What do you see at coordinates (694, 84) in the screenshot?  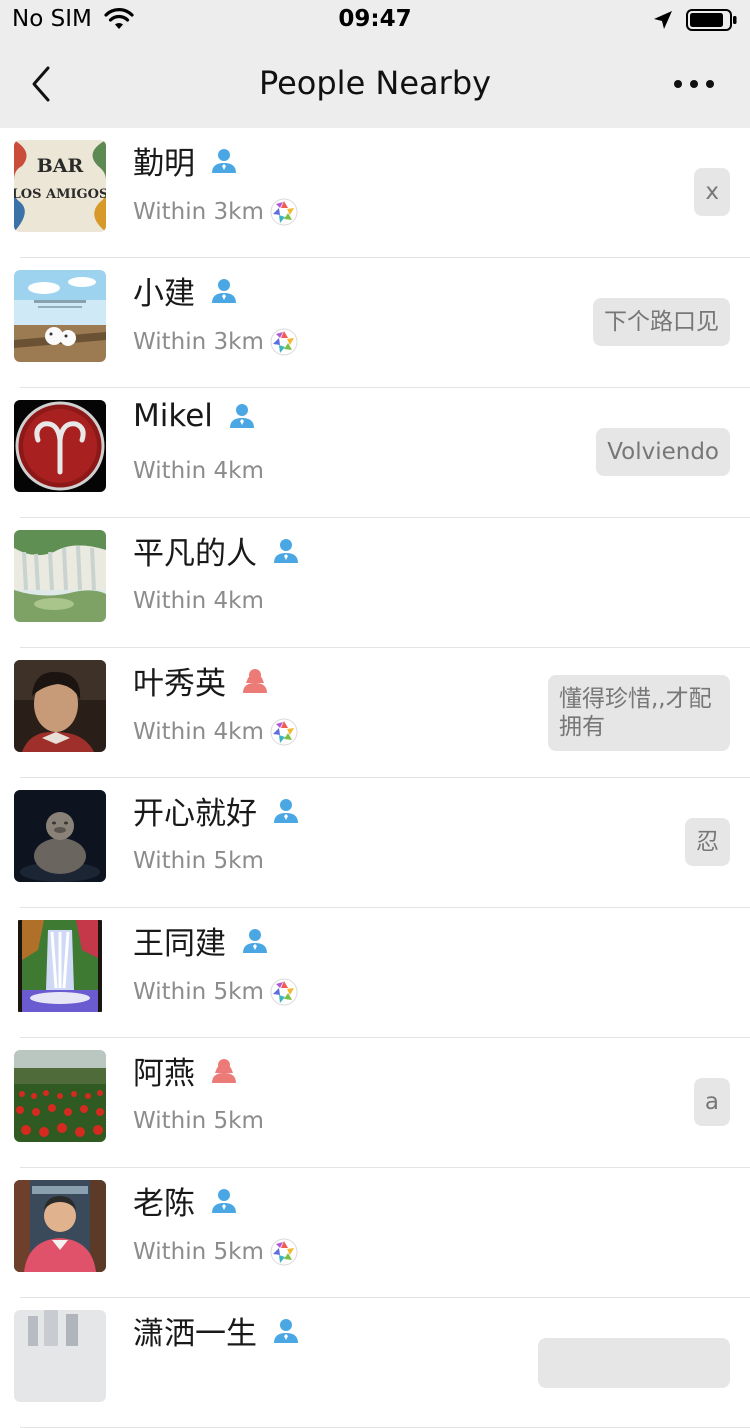 I see `more-options-button` at bounding box center [694, 84].